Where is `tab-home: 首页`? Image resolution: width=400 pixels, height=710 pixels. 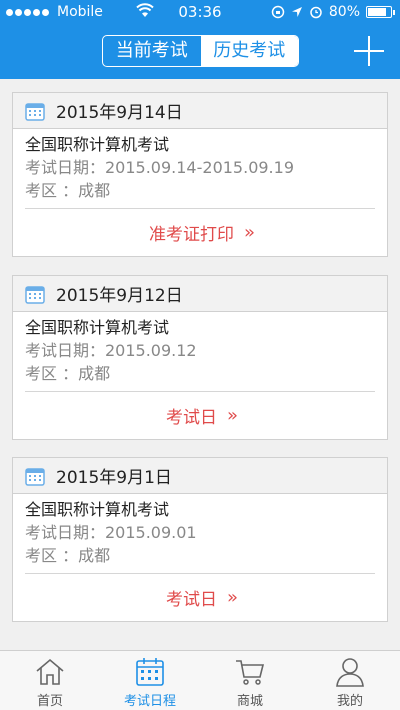
tab-home: 首页 is located at coordinates (50, 680).